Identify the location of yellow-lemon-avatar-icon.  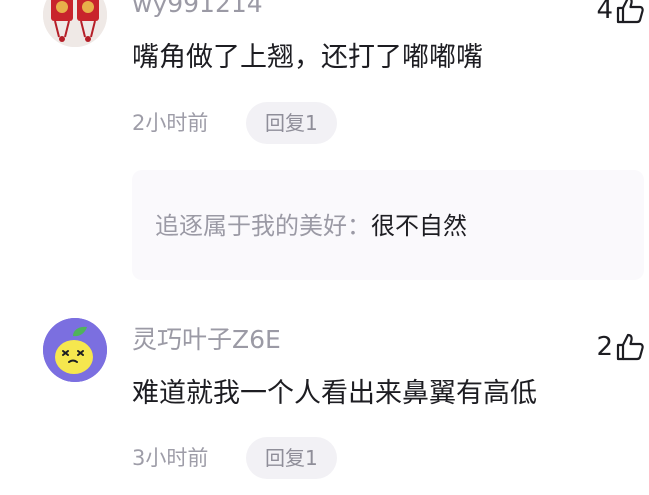
(75, 350).